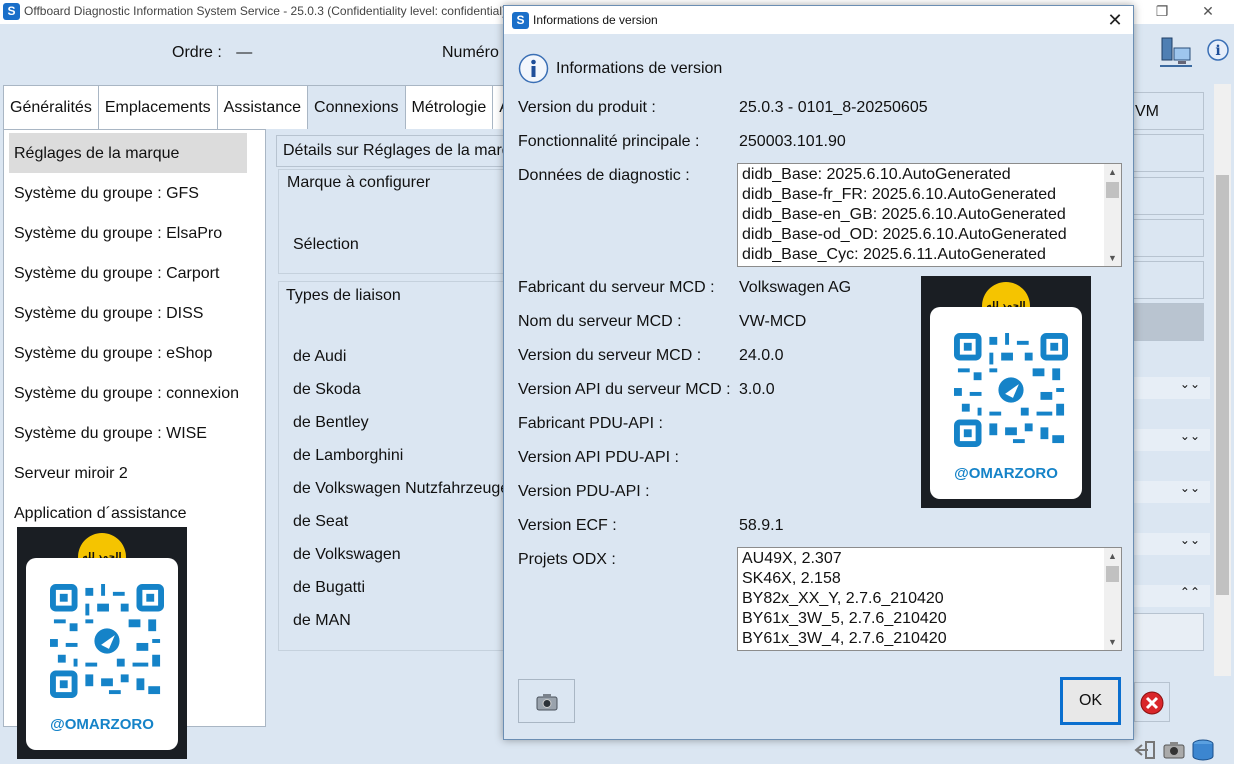  What do you see at coordinates (116, 274) in the screenshot?
I see `left-item-carport: Système du groupe : Carport` at bounding box center [116, 274].